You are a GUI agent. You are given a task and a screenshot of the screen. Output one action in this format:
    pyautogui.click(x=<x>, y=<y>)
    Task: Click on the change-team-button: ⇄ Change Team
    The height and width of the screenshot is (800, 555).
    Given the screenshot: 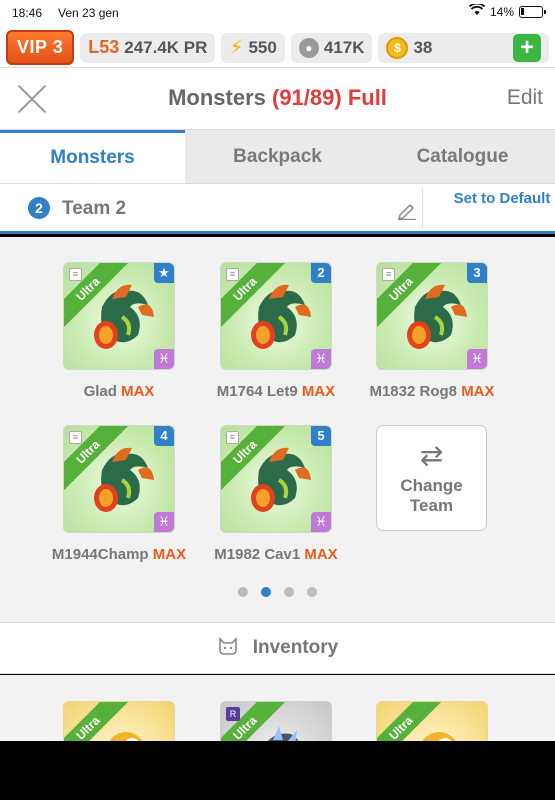 What is the action you would take?
    pyautogui.click(x=431, y=478)
    